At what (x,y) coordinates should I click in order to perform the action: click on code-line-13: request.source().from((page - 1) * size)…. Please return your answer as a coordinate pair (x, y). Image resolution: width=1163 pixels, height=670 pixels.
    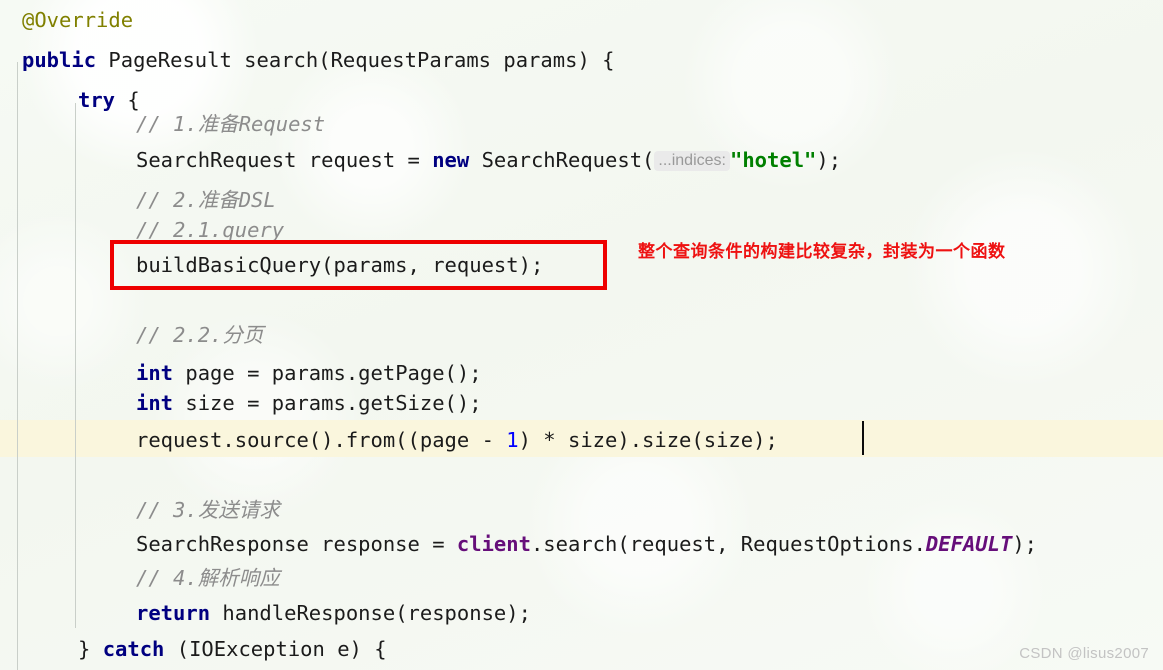
    Looking at the image, I should click on (581, 440).